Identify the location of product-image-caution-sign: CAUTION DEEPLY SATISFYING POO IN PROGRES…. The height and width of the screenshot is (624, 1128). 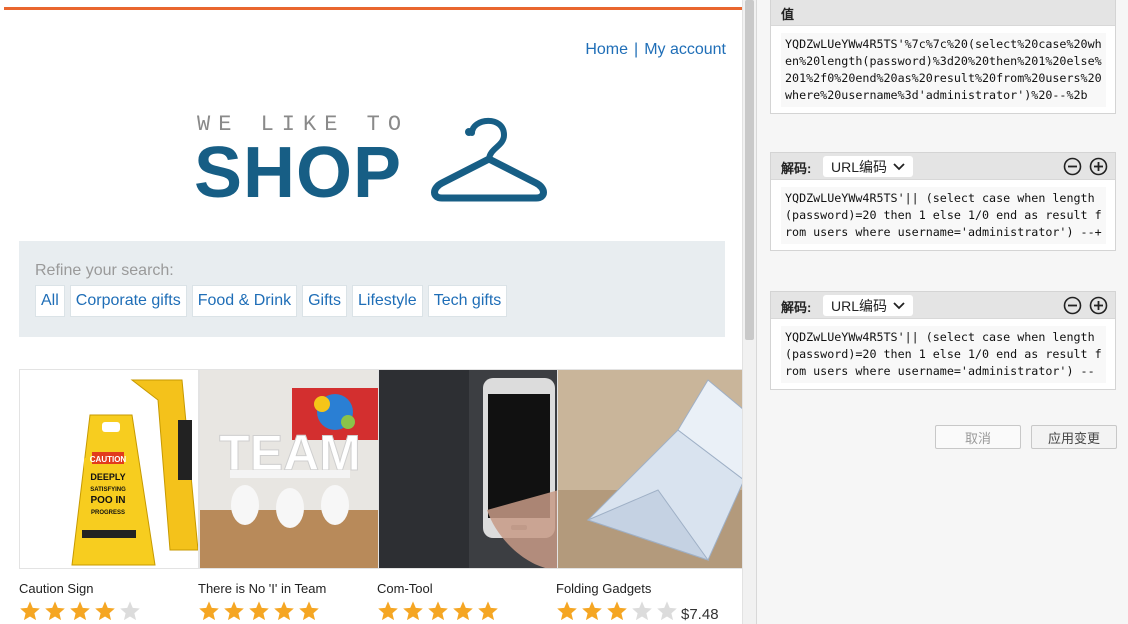
(109, 469).